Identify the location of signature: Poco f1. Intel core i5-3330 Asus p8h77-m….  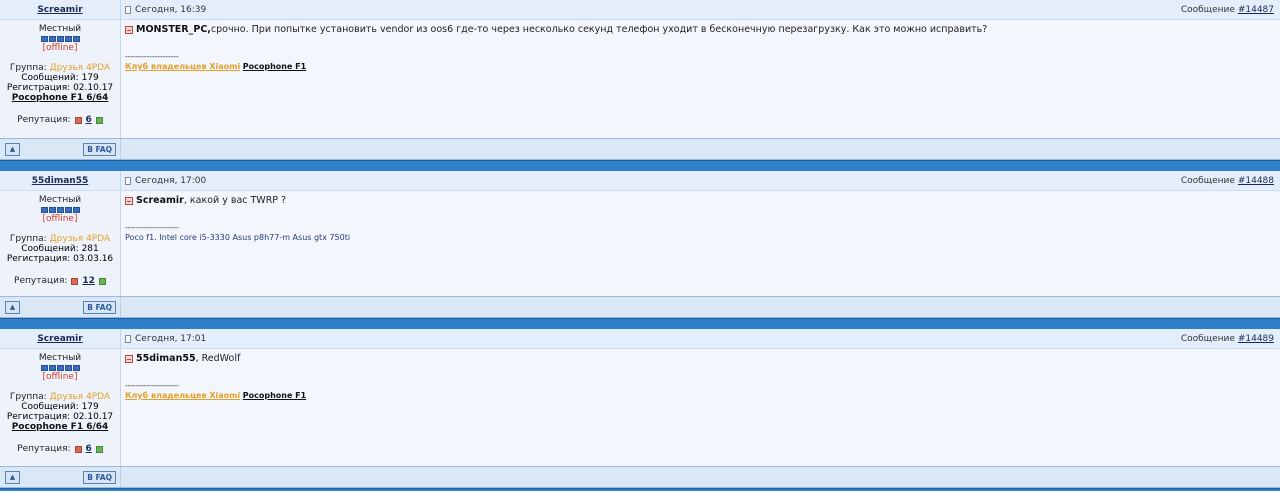
(238, 237).